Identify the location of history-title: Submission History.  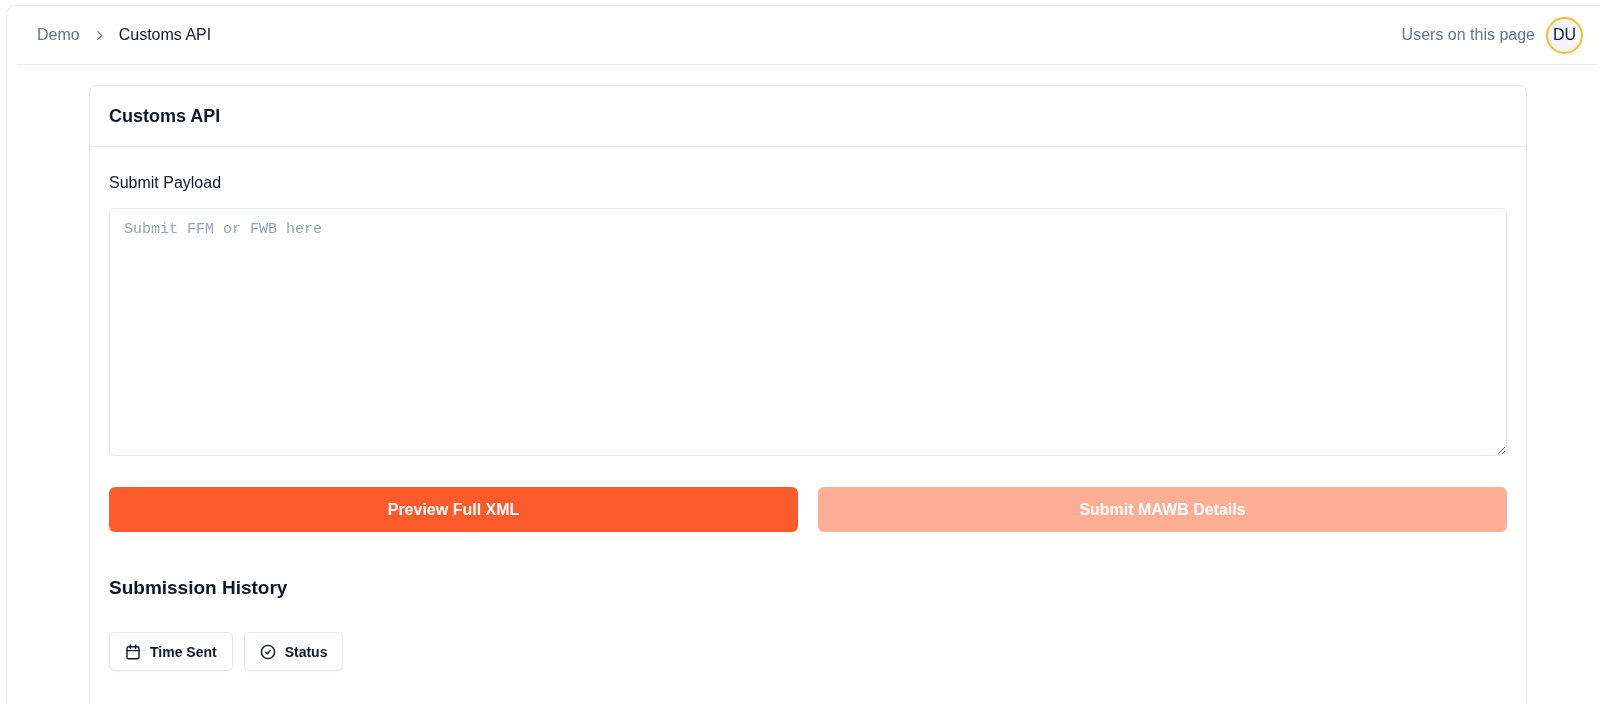
(199, 588).